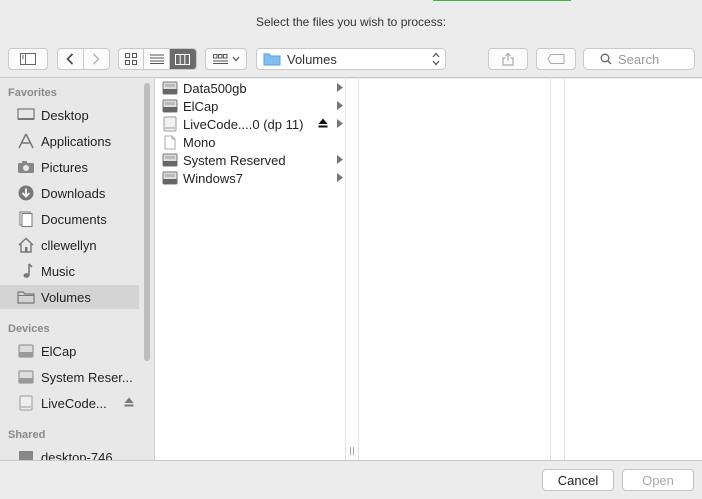 The height and width of the screenshot is (499, 702). What do you see at coordinates (58, 271) in the screenshot?
I see `sidebar-item-label: Music` at bounding box center [58, 271].